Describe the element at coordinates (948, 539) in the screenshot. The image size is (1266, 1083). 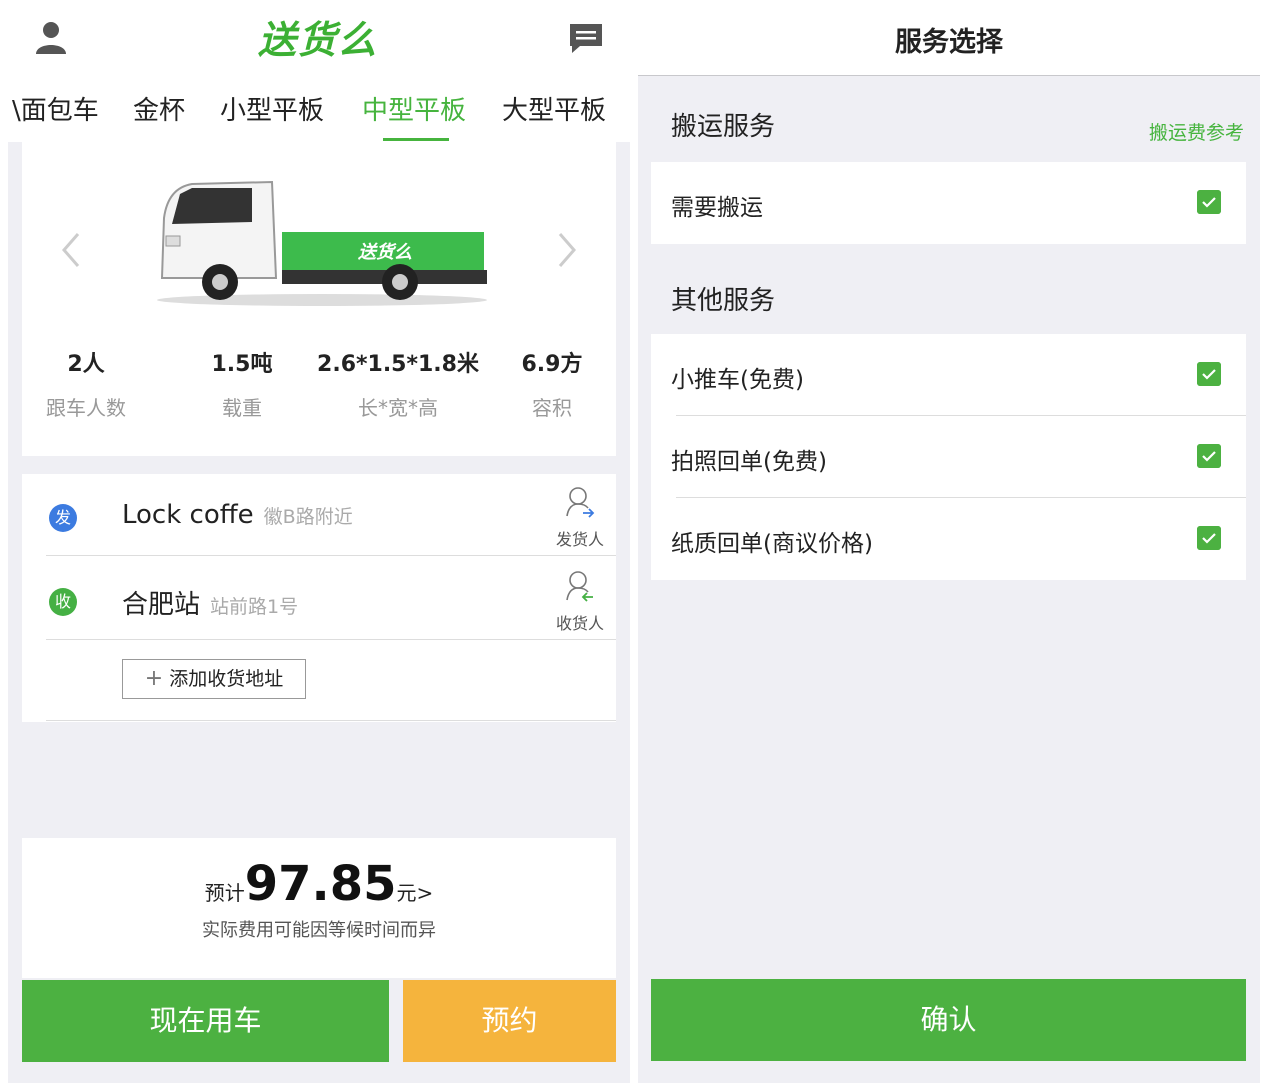
I see `option-paper-receipt: 纸质回单(商议价格)` at that location.